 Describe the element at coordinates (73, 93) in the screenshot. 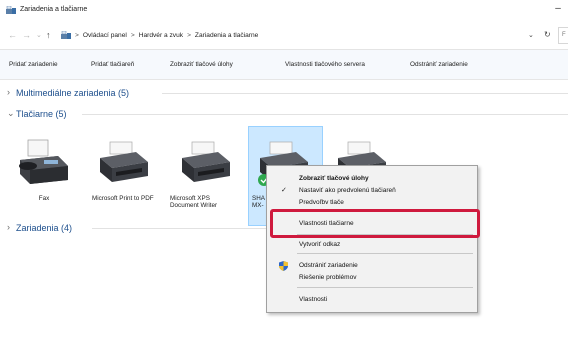

I see `group-label: Multimediálne zariadenia (5)` at that location.